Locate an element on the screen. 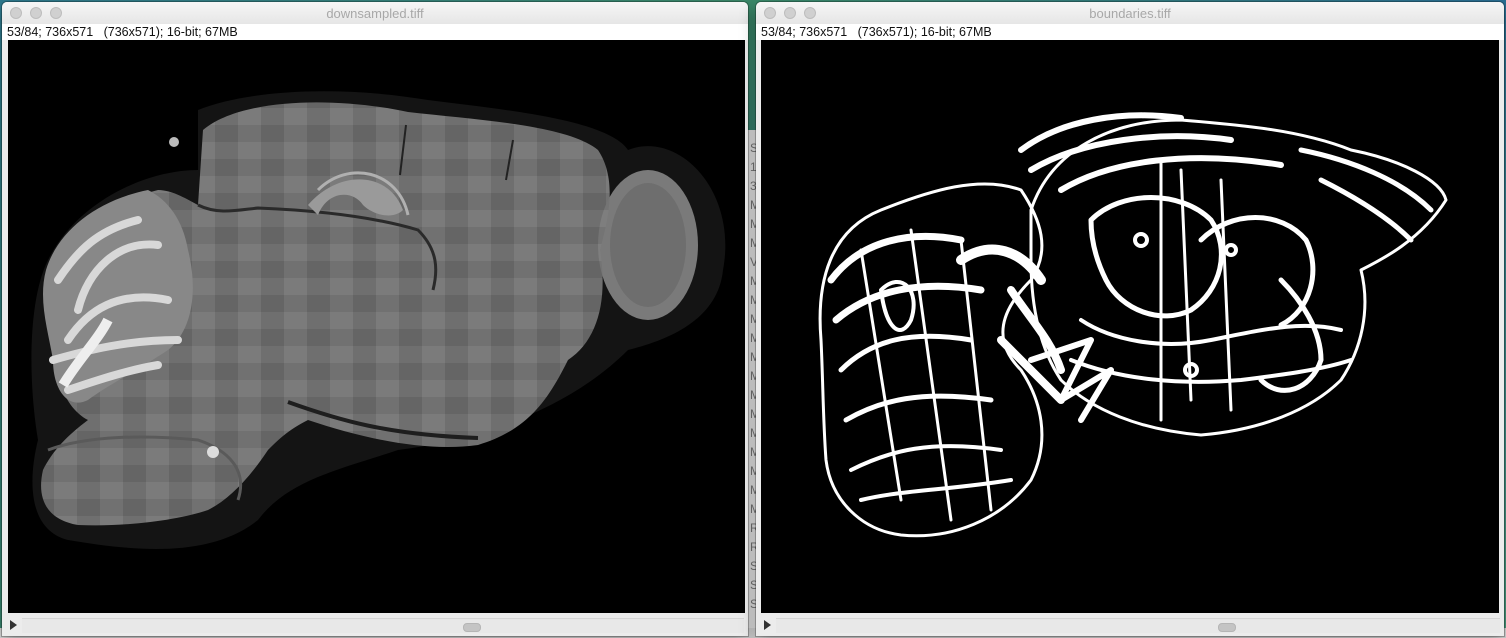 The width and height of the screenshot is (1506, 638). window-title: downsampled.tiff is located at coordinates (375, 13).